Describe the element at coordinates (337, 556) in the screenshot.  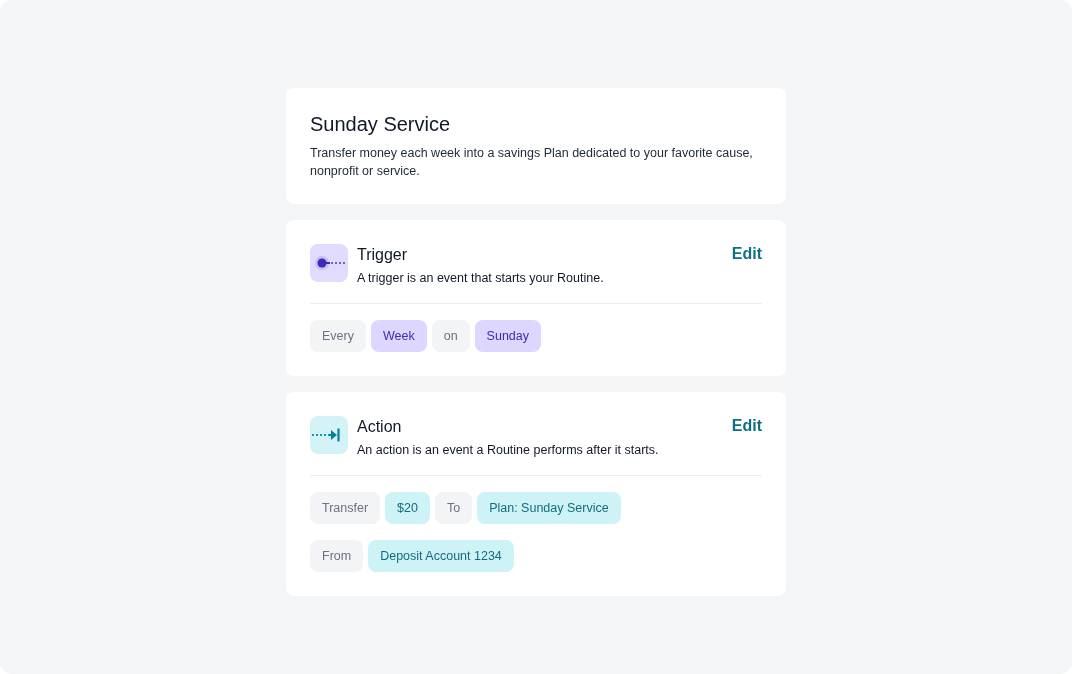
I see `word-chip: From` at that location.